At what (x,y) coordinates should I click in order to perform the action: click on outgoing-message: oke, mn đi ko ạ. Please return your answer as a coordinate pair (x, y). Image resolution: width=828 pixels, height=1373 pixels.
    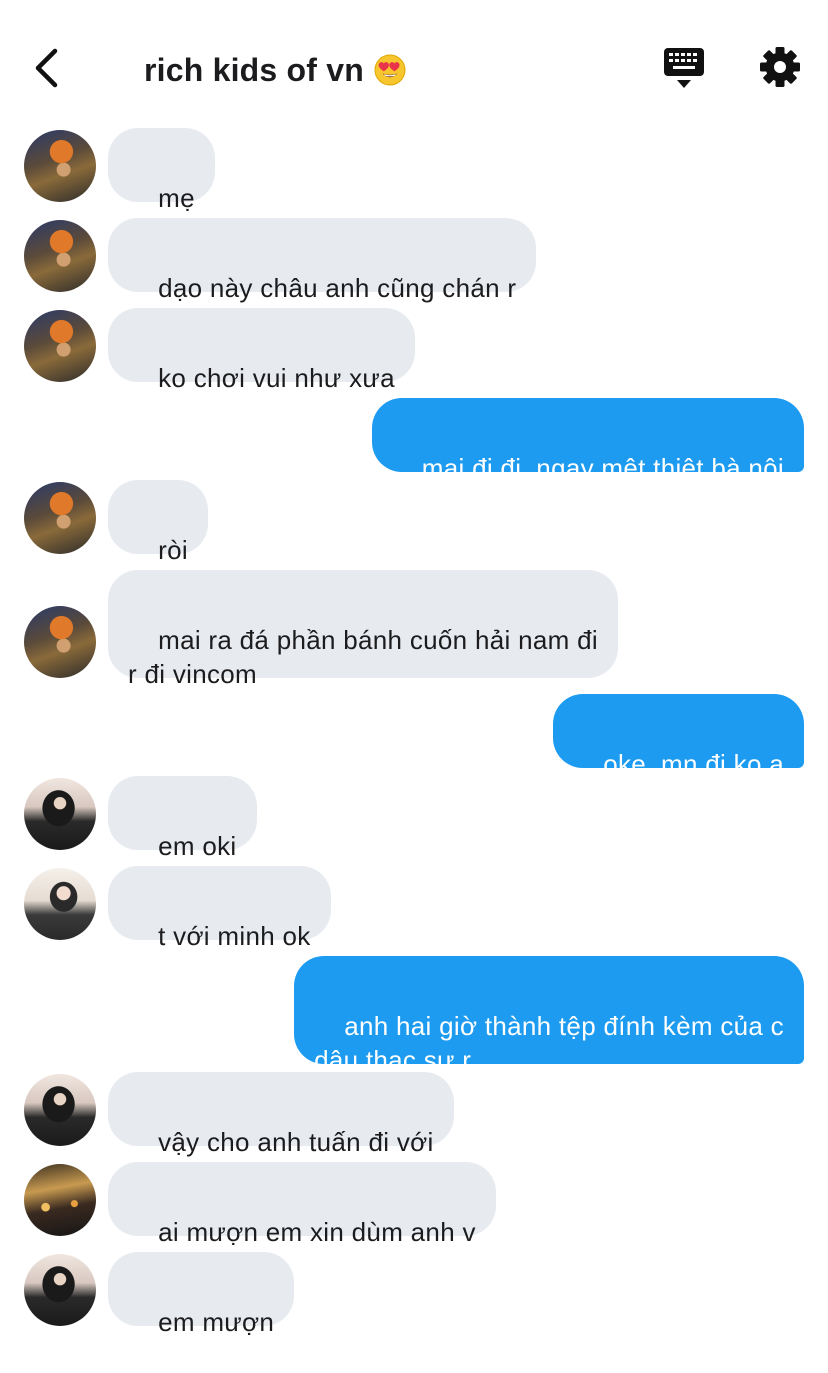
    Looking at the image, I should click on (678, 736).